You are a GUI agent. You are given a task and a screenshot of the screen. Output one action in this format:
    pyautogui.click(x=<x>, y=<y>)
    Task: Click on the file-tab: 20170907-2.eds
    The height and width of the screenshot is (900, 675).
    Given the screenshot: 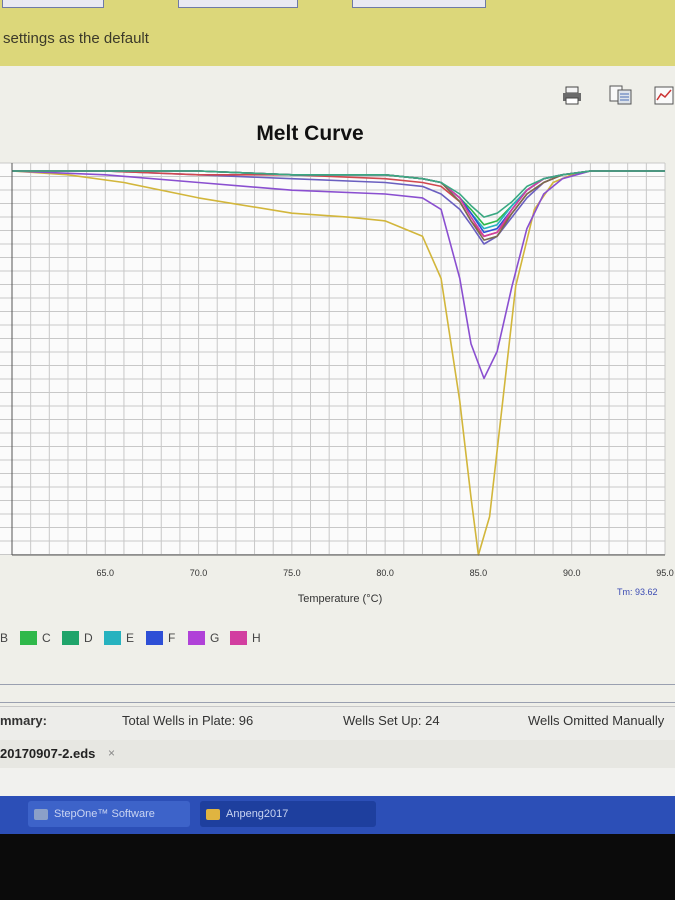 What is the action you would take?
    pyautogui.click(x=47, y=753)
    